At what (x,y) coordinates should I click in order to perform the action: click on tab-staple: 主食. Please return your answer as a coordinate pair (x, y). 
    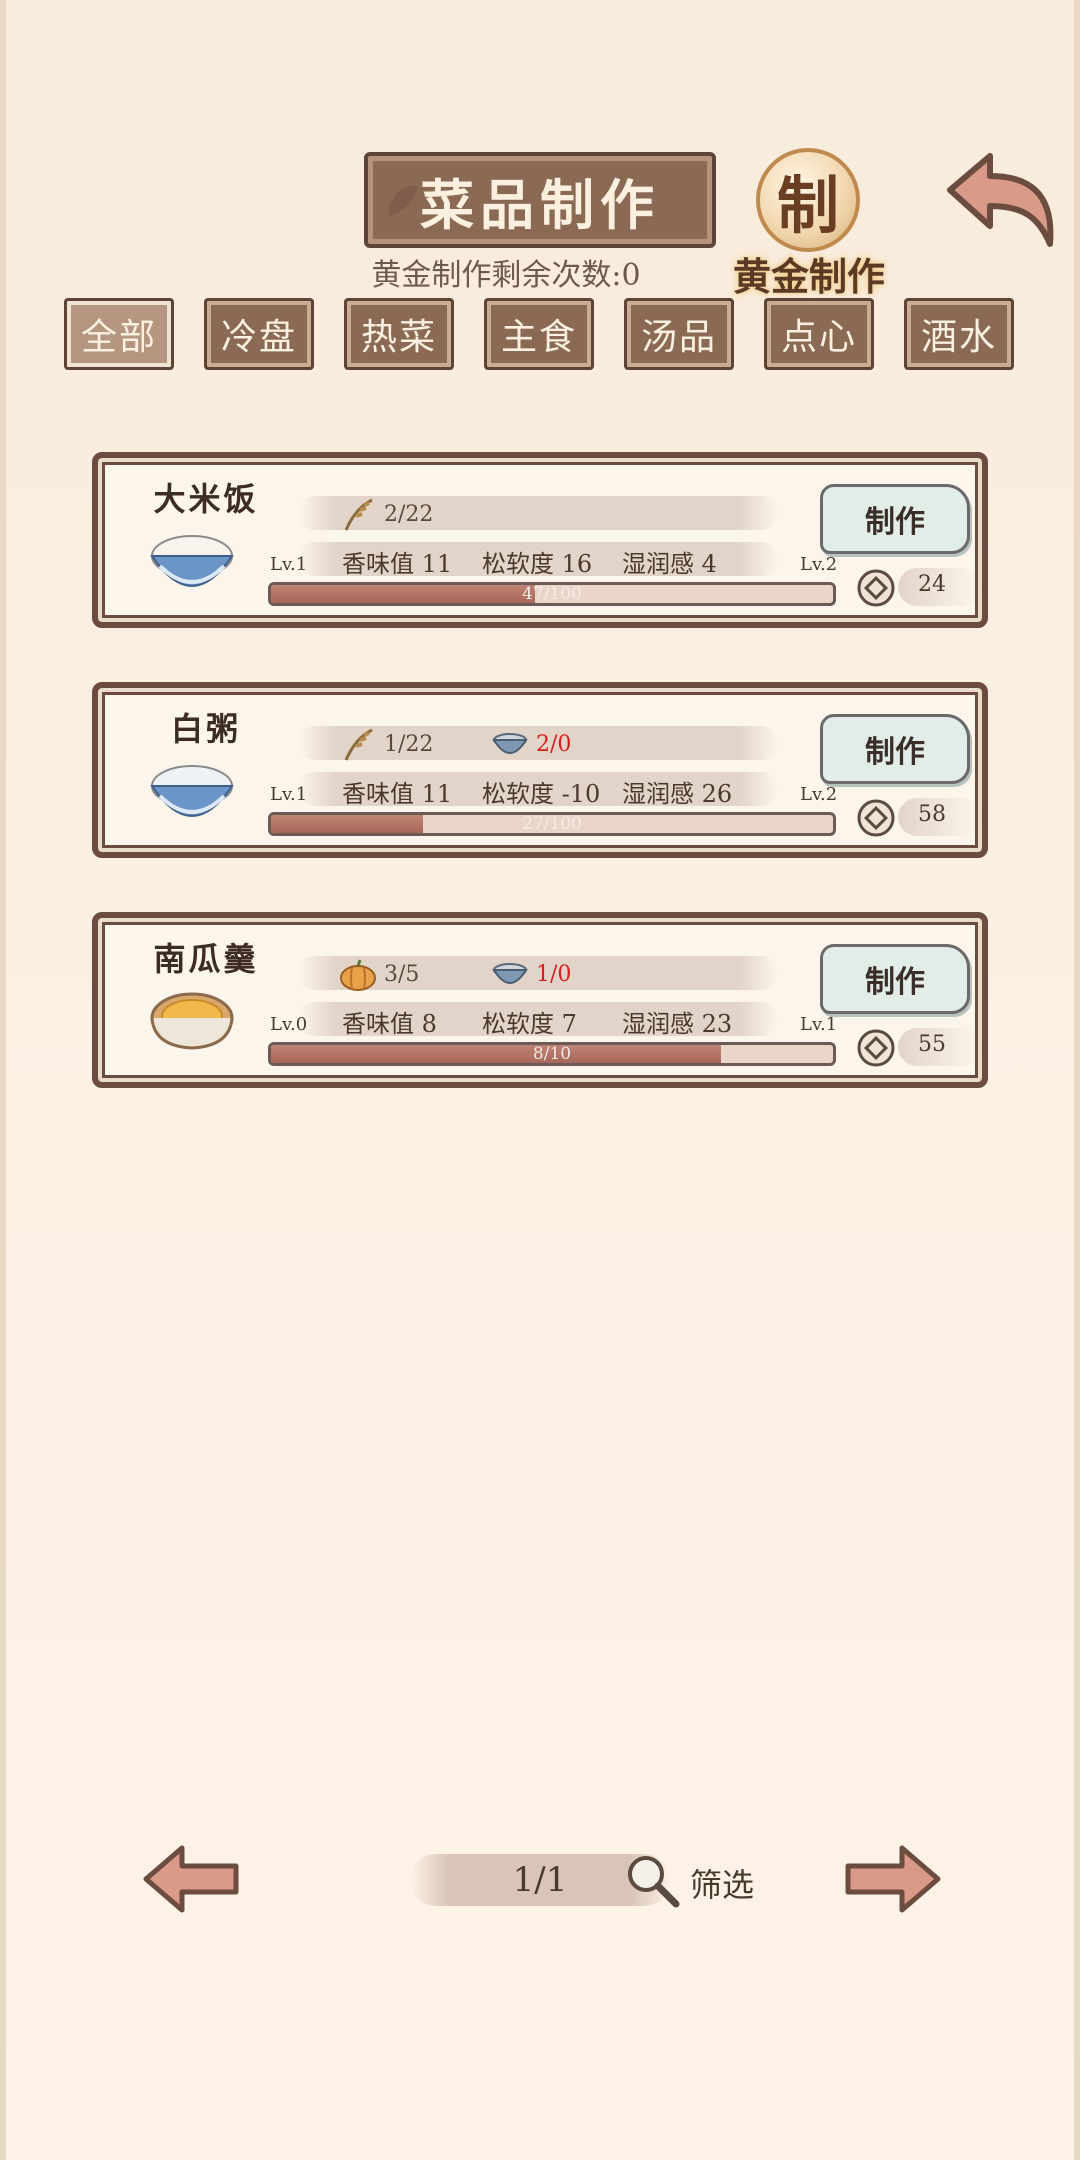
    Looking at the image, I should click on (539, 334).